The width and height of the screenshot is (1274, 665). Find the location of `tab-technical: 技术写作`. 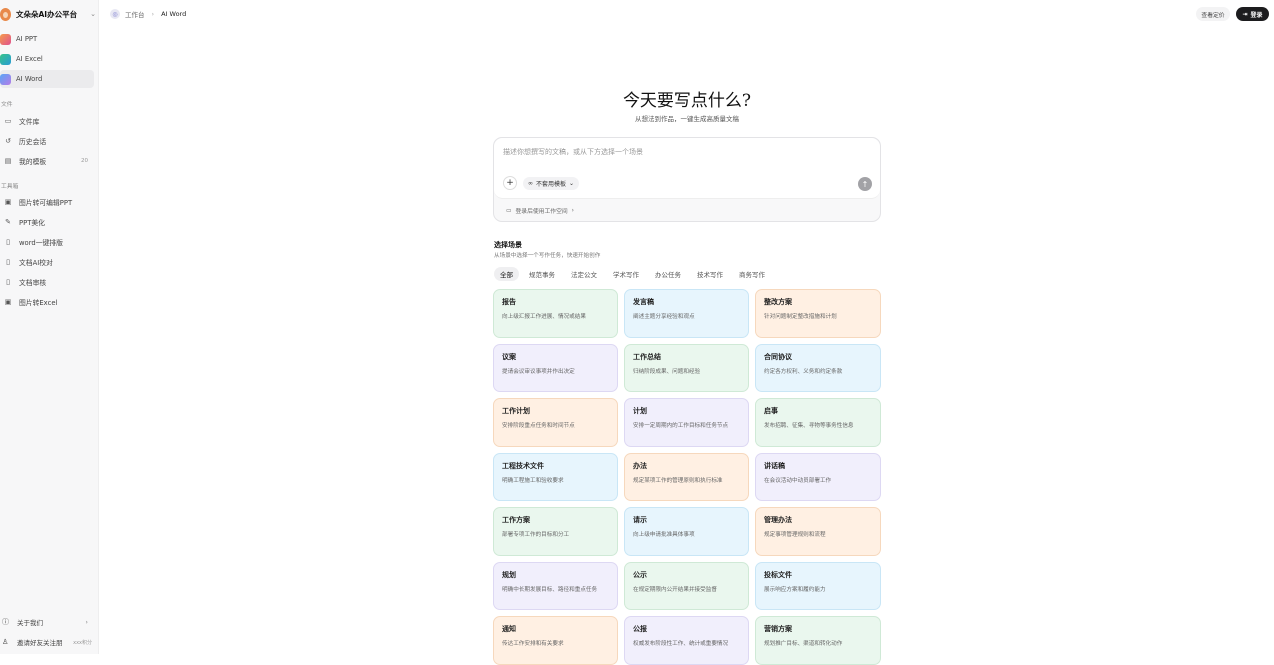

tab-technical: 技术写作 is located at coordinates (710, 274).